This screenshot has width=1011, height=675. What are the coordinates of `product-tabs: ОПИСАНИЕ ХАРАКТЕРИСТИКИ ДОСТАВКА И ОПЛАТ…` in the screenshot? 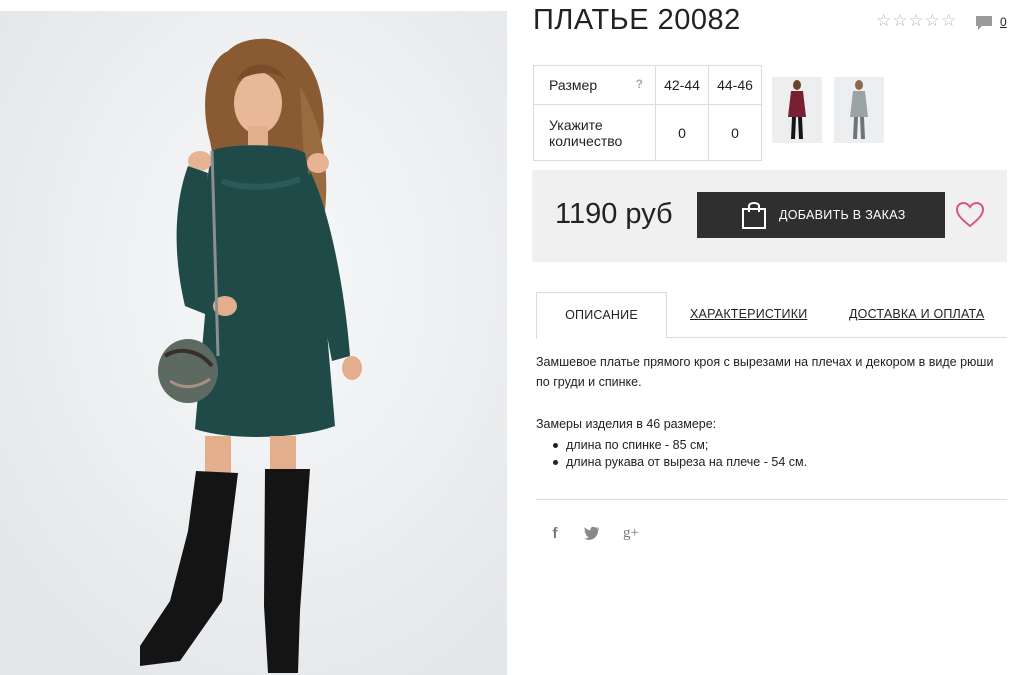 It's located at (771, 315).